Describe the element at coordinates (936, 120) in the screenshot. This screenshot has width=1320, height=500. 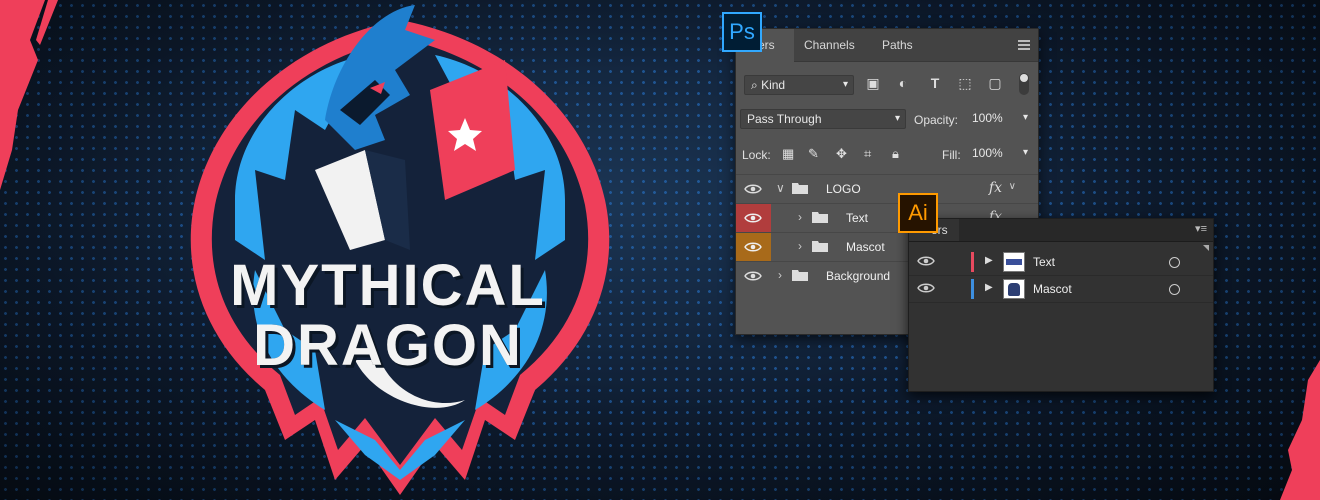
I see `opacity-label: Opacity:` at that location.